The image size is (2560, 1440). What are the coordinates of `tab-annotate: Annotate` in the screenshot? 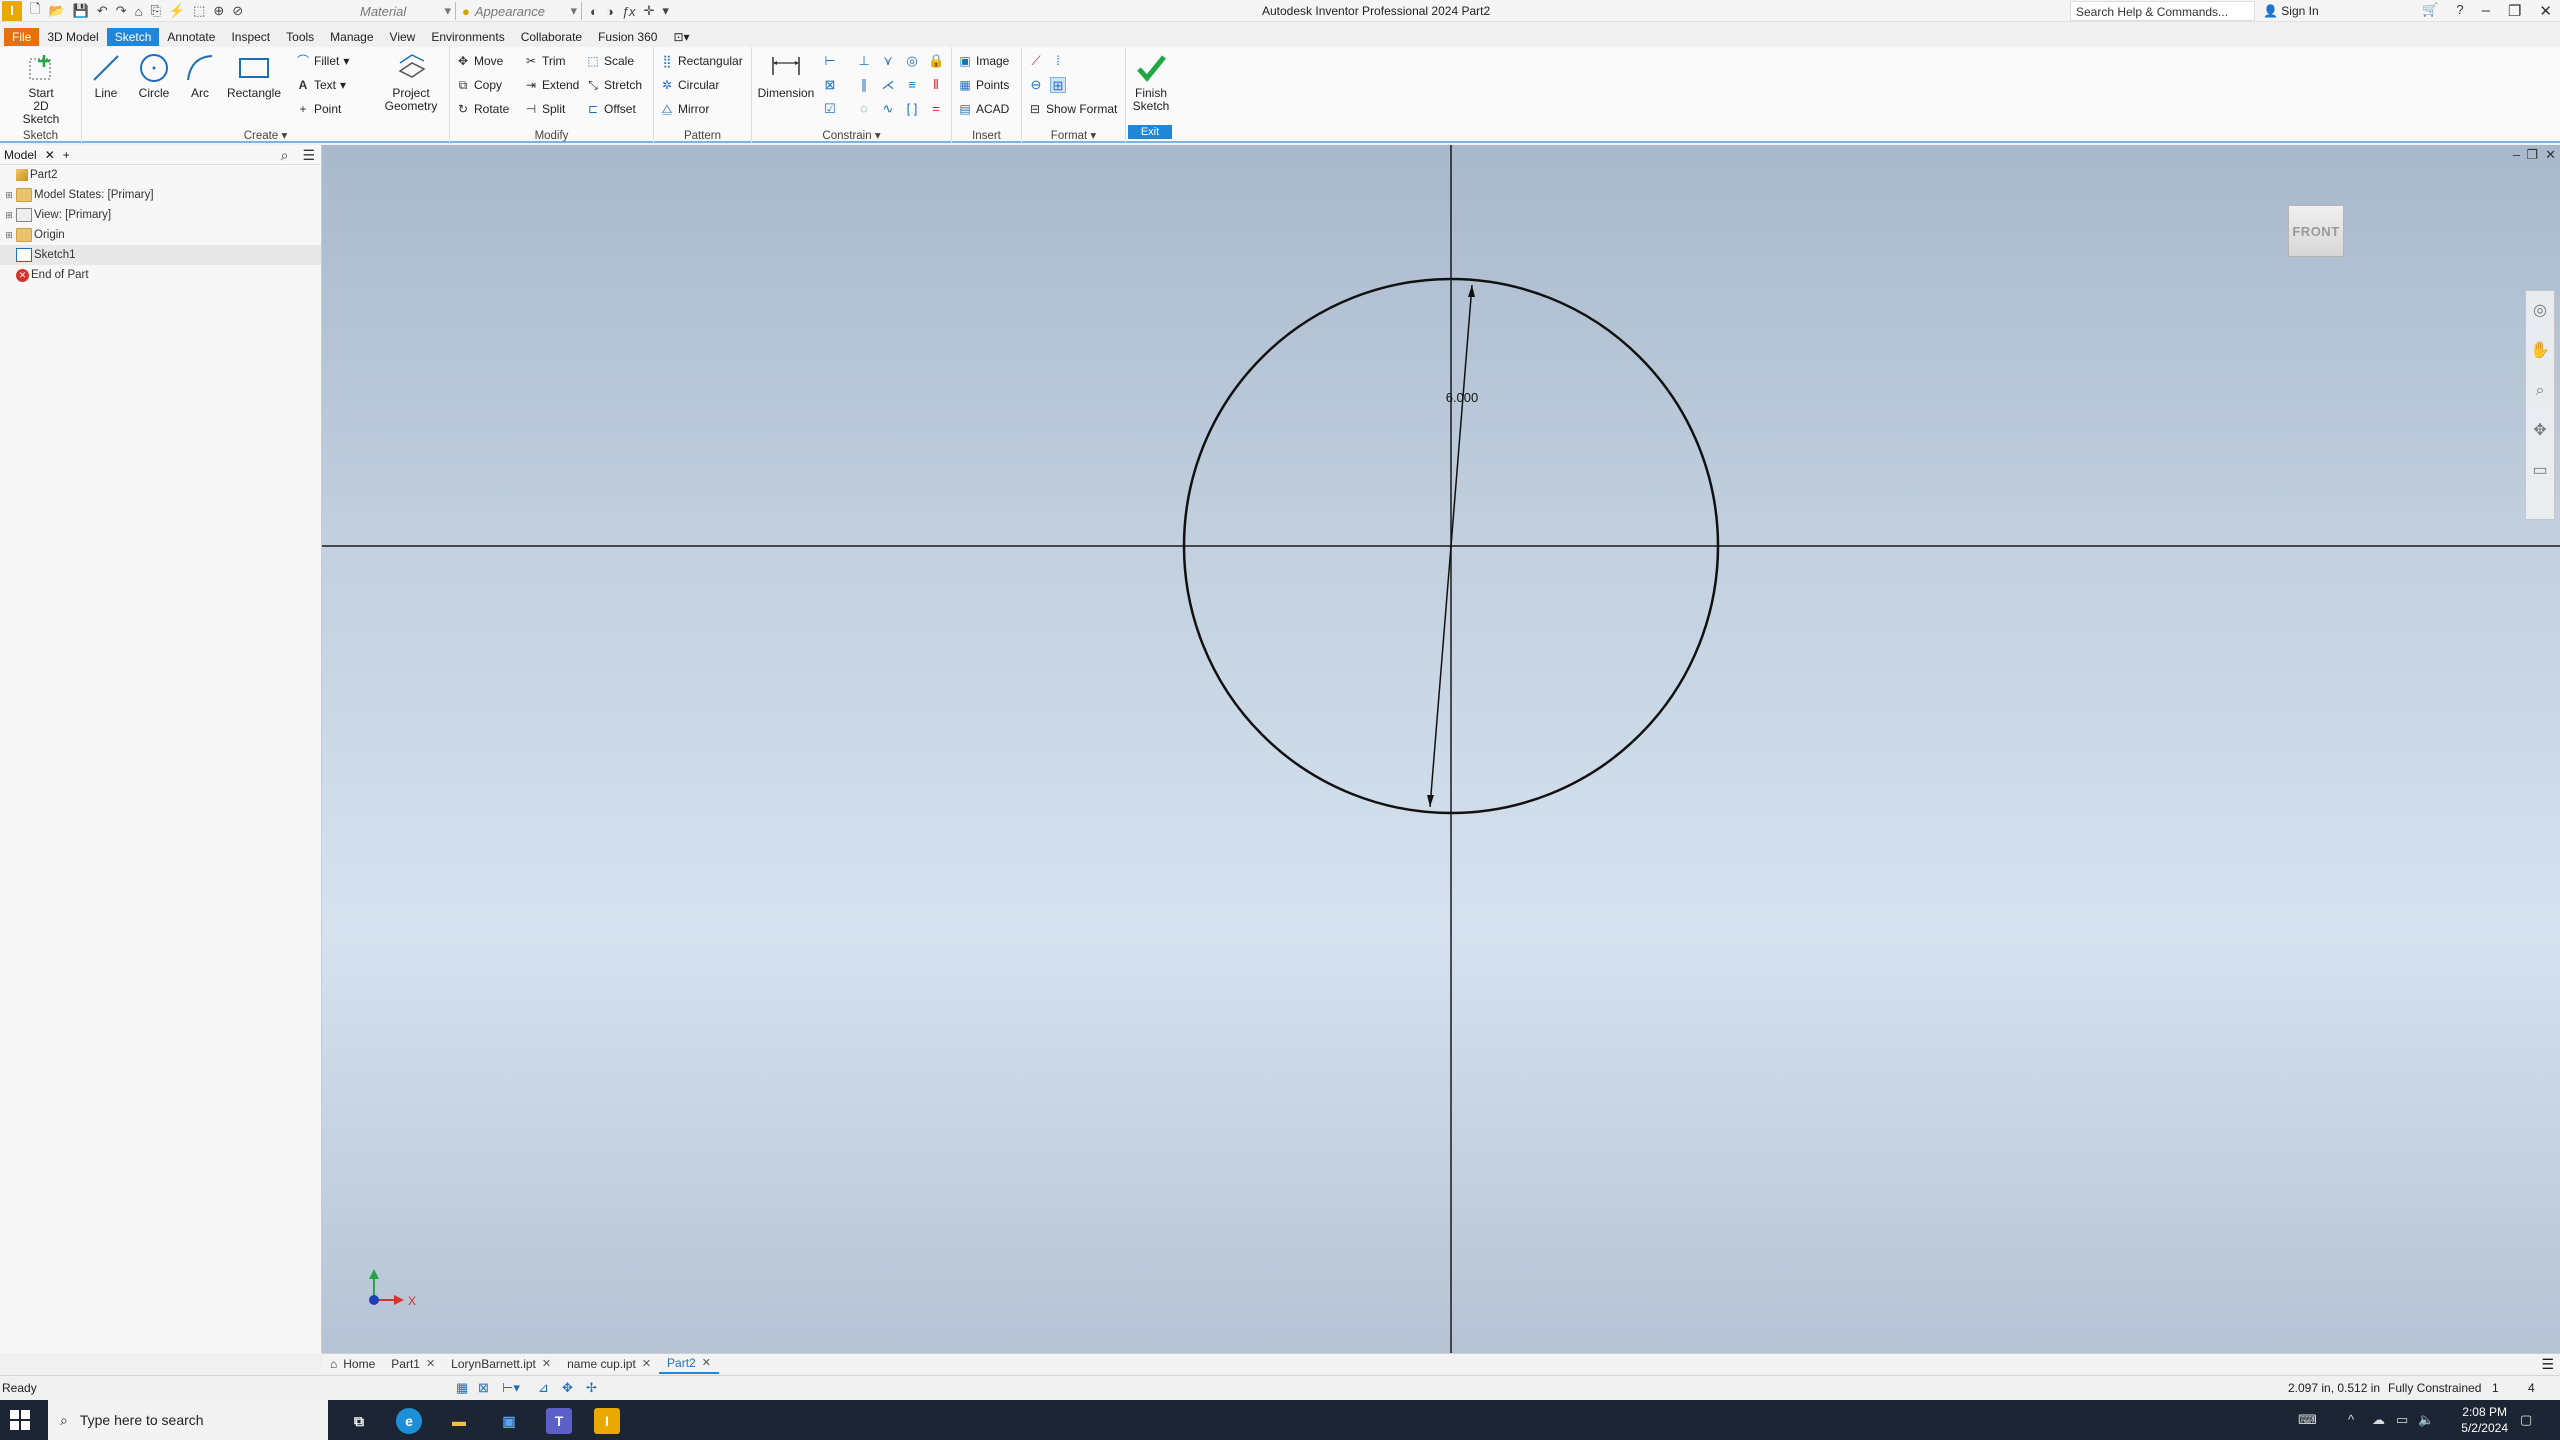 It's located at (191, 37).